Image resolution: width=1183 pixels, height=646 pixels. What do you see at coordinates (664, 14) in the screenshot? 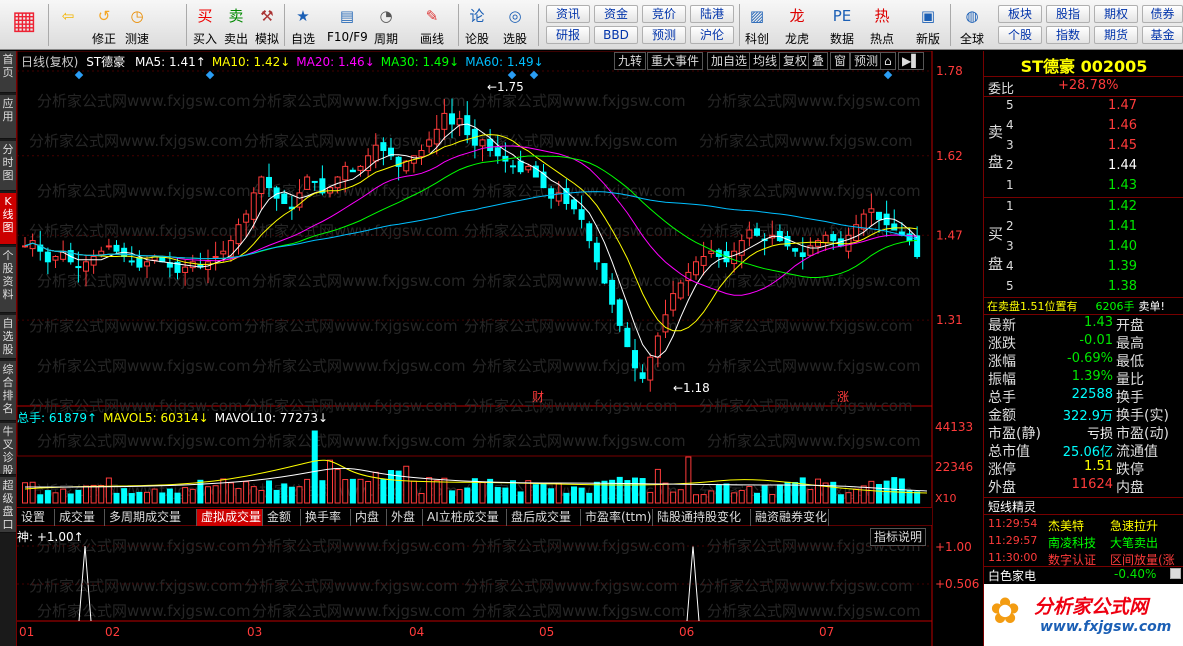
I see `toolbar-small-button: 竞价` at bounding box center [664, 14].